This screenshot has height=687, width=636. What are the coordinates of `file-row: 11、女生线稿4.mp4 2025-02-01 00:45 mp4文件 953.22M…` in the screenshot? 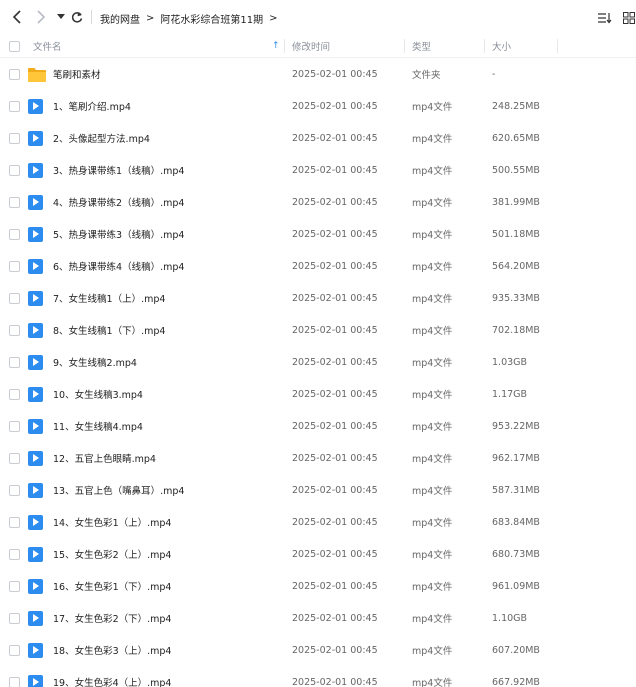 It's located at (318, 426).